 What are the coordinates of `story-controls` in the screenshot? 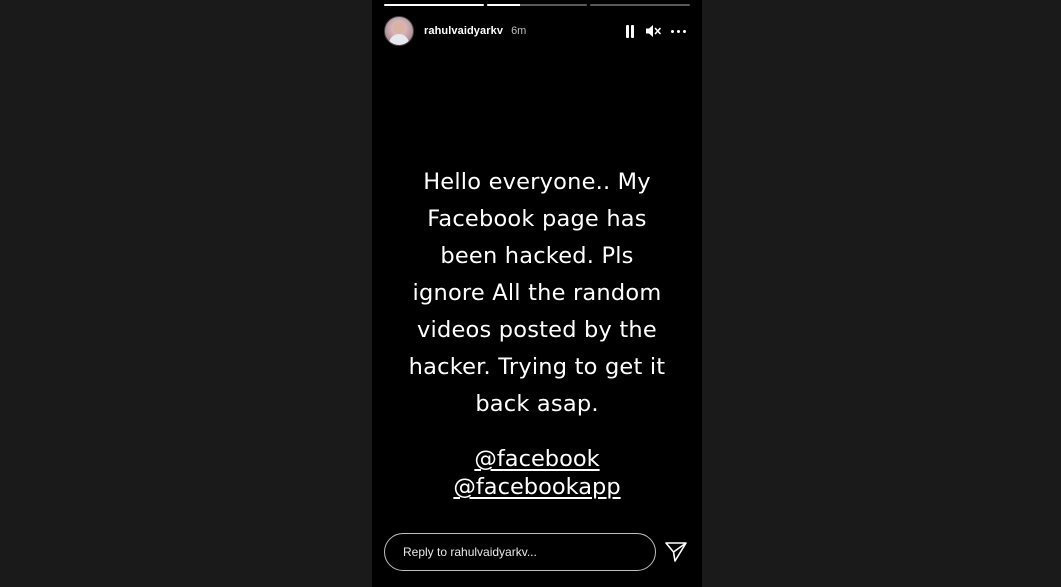 It's located at (655, 31).